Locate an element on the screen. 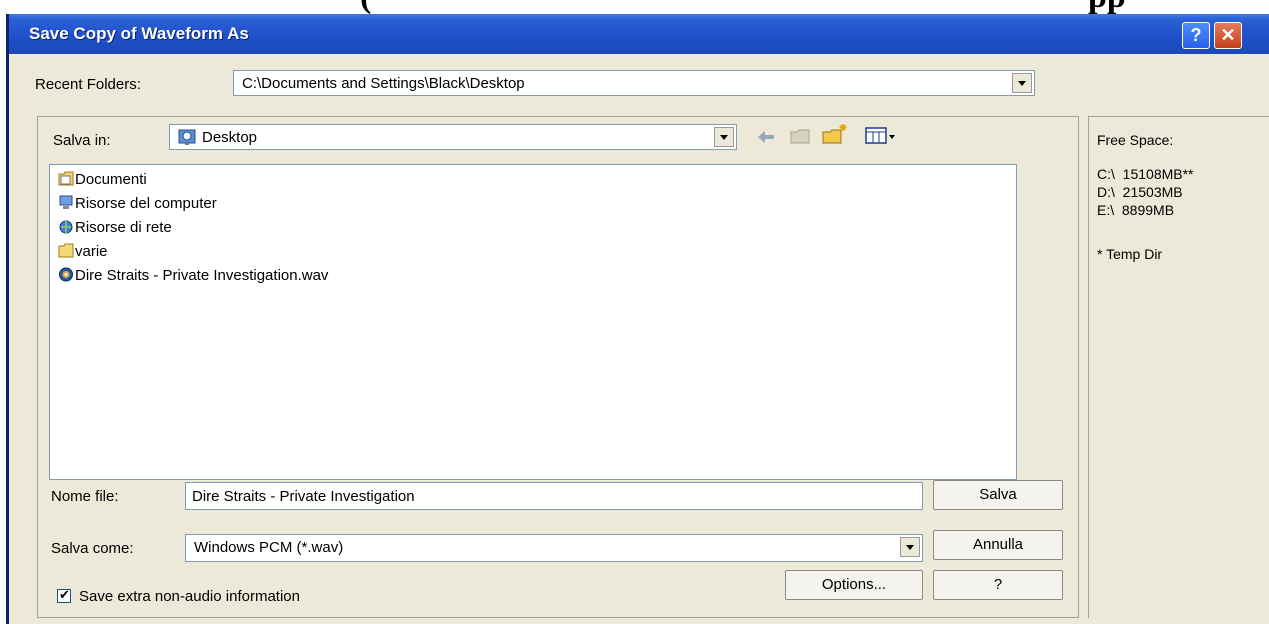 The width and height of the screenshot is (1269, 624). filename-value: Dire Straits - Private Investigation is located at coordinates (303, 496).